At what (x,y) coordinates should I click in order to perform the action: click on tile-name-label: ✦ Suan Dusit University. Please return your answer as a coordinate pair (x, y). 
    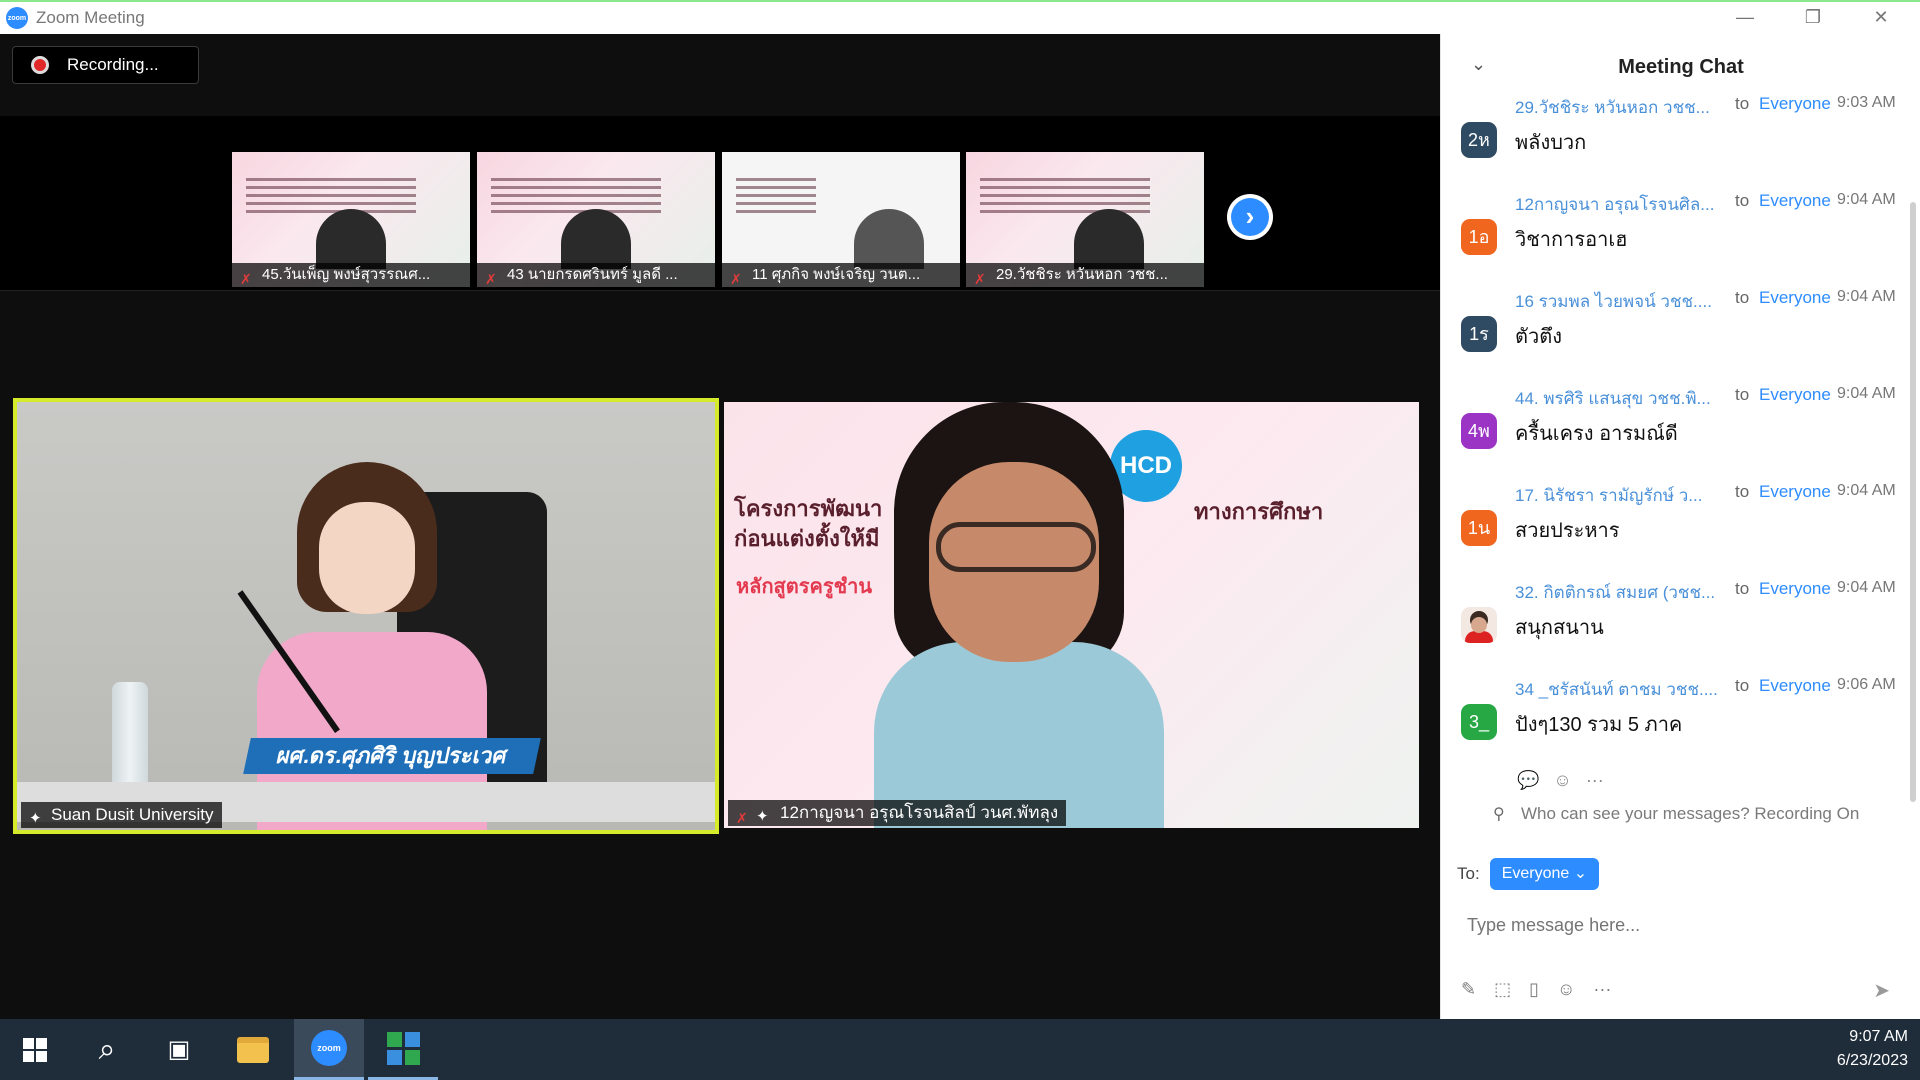
    Looking at the image, I should click on (121, 815).